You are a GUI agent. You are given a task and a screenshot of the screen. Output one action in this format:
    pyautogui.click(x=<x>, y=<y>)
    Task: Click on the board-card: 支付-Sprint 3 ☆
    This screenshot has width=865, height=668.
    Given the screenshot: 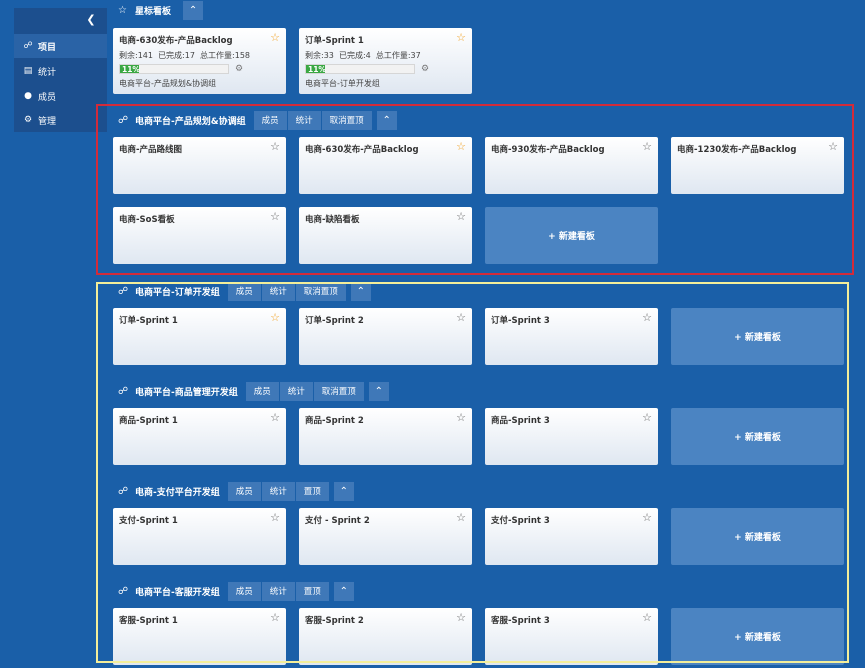 What is the action you would take?
    pyautogui.click(x=571, y=536)
    